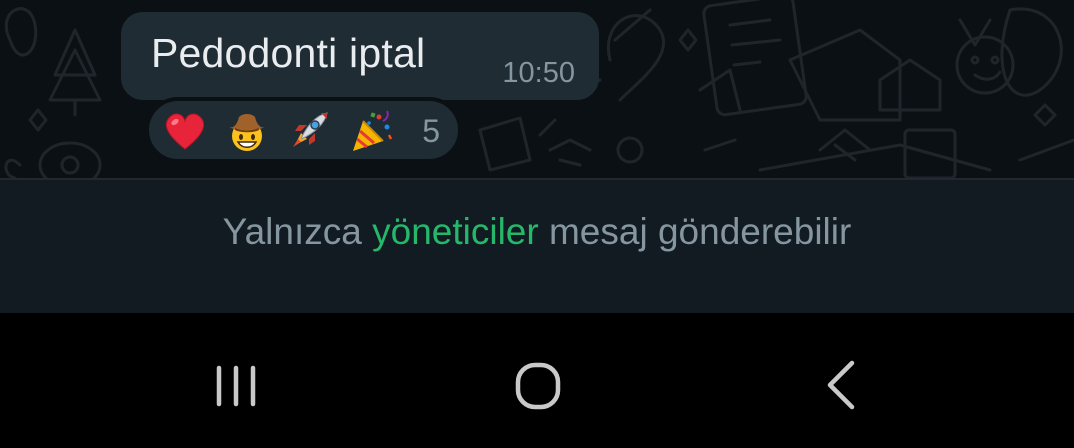 The height and width of the screenshot is (448, 1074). Describe the element at coordinates (695, 231) in the screenshot. I see `notice-suffix: mesaj gönderebilir` at that location.